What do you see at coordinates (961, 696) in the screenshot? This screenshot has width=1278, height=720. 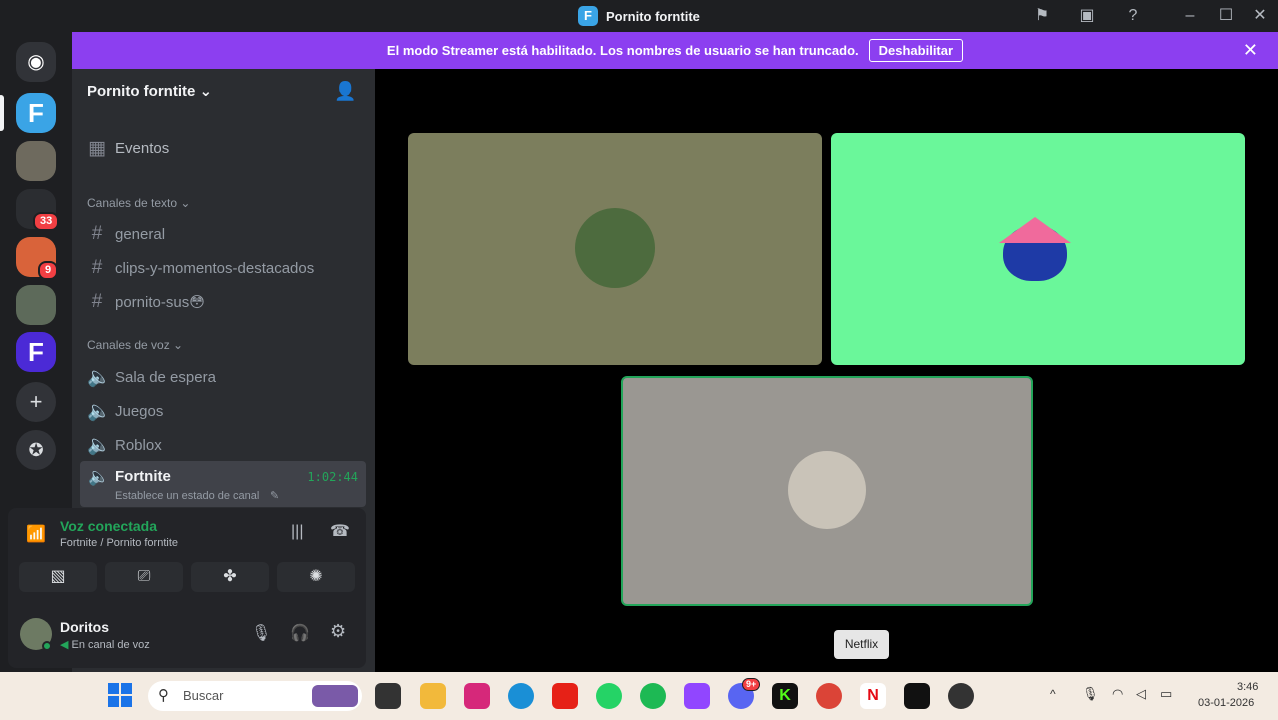 I see `app-icon` at bounding box center [961, 696].